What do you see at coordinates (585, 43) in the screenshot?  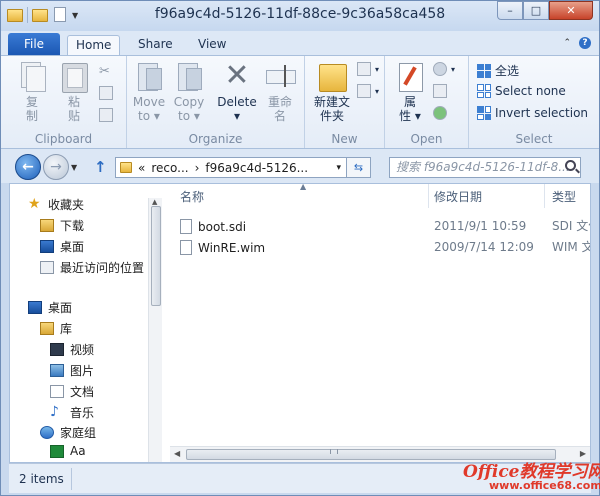 I see `help-icon: ?` at bounding box center [585, 43].